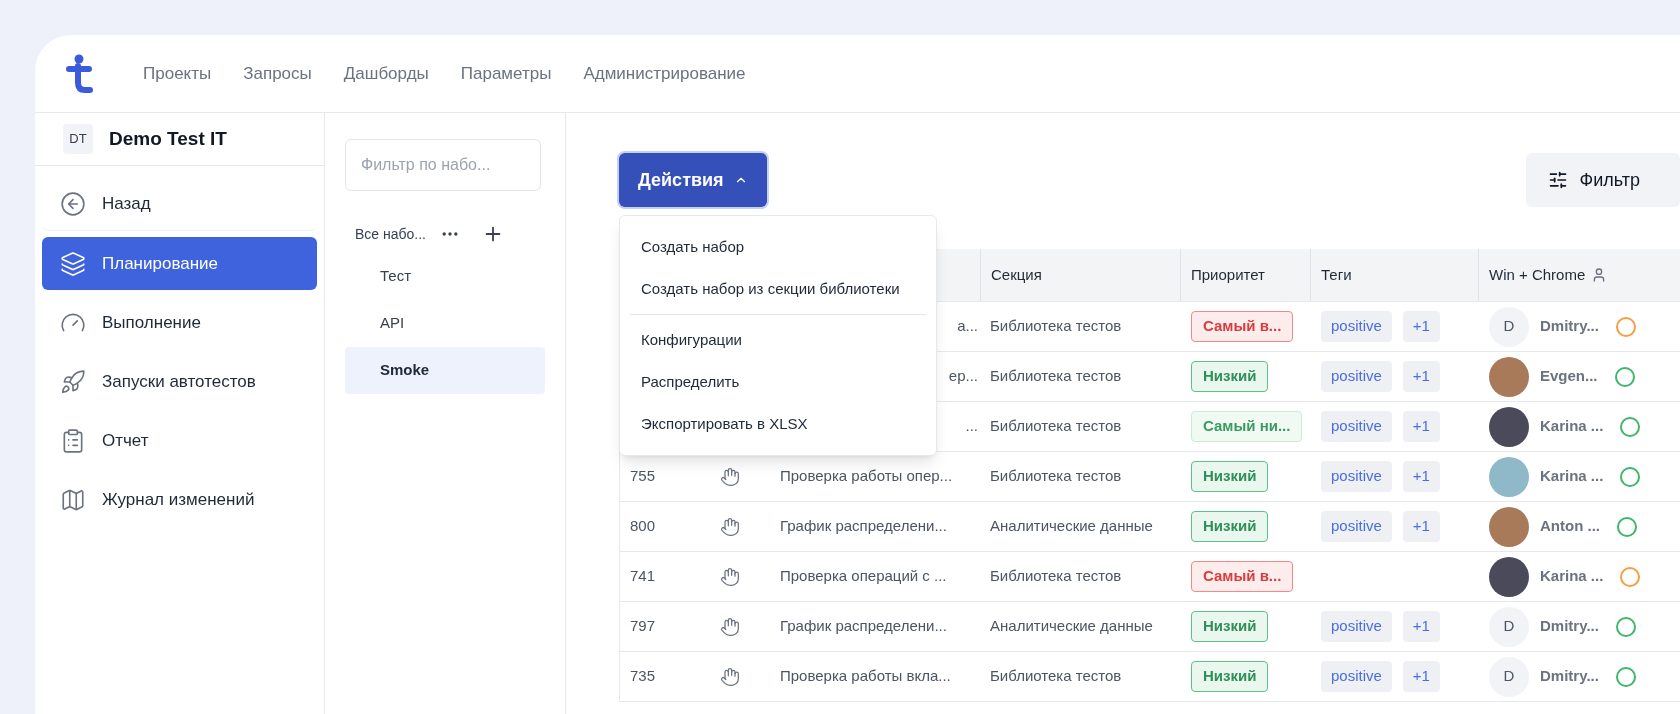 This screenshot has height=714, width=1680. I want to click on id-cell: 741, so click(643, 576).